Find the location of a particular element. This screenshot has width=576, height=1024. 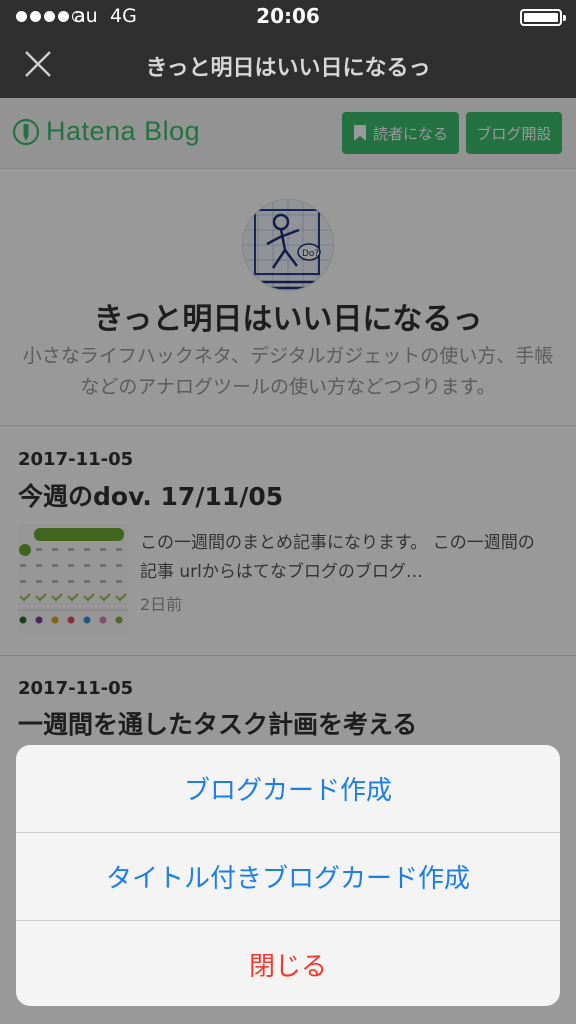

close-sheet-button: 閉じる is located at coordinates (288, 963).